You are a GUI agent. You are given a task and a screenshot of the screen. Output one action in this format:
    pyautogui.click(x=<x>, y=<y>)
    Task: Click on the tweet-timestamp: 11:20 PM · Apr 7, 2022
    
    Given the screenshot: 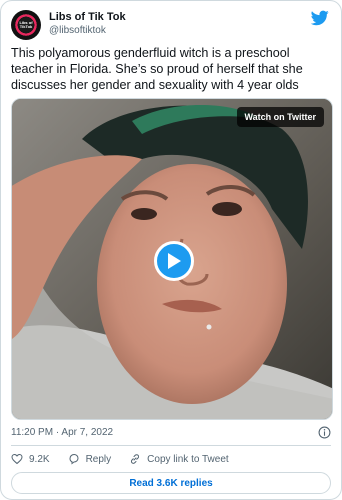 What is the action you would take?
    pyautogui.click(x=62, y=432)
    